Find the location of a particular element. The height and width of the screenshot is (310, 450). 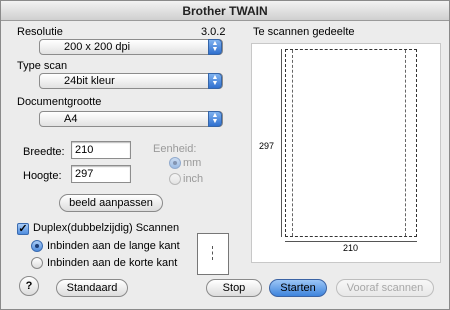

resolution-select: 200 x 200 dpi ▲ ▼ is located at coordinates (131, 47).